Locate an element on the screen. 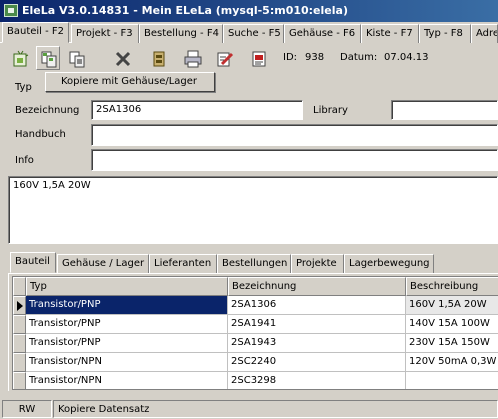 This screenshot has height=419, width=498. id-label: ID: is located at coordinates (290, 57).